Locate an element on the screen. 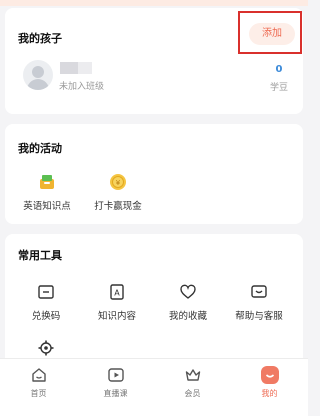 The image size is (320, 416). kid-name-redacted-tail is located at coordinates (85, 68).